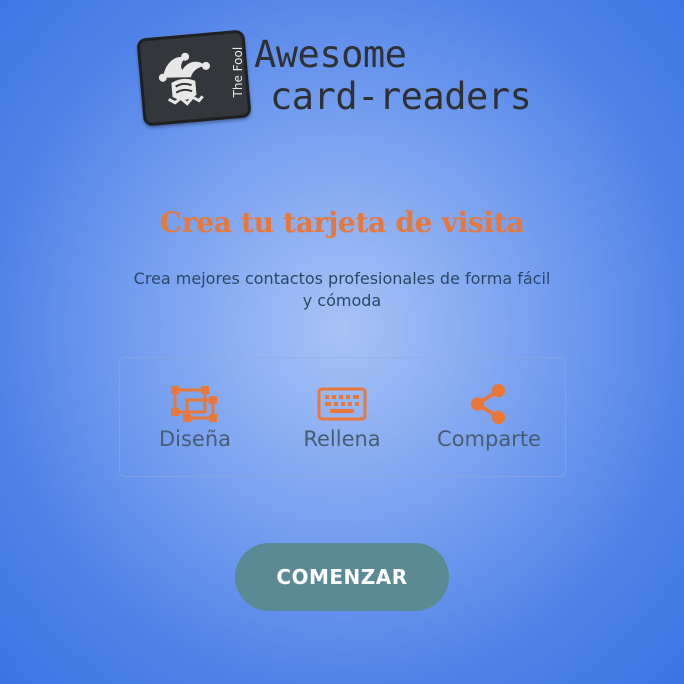  I want to click on logo-card: The Fool, so click(194, 78).